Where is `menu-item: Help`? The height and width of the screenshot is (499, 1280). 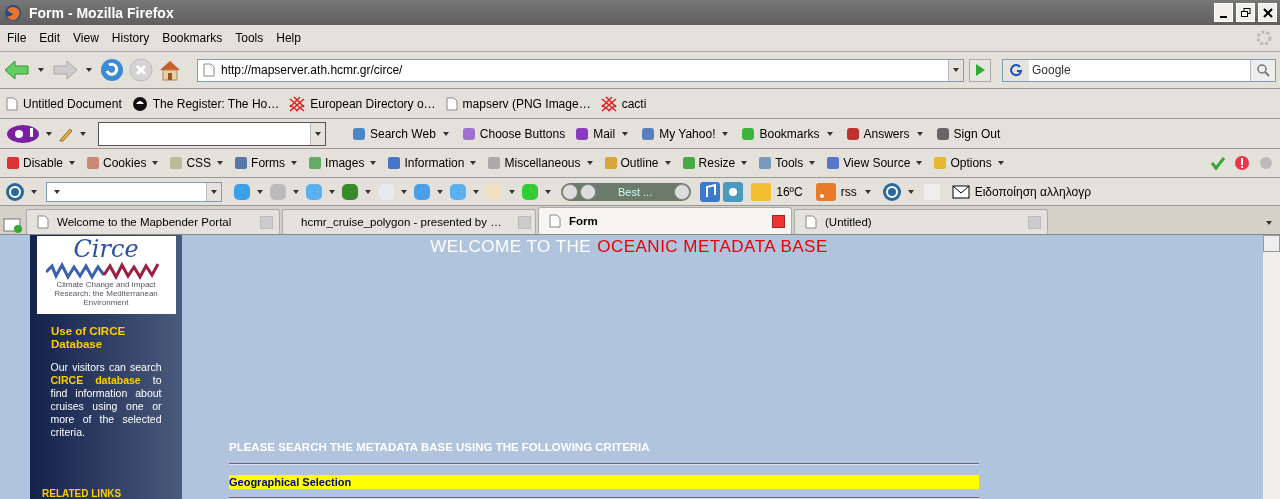
menu-item: Help is located at coordinates (288, 38).